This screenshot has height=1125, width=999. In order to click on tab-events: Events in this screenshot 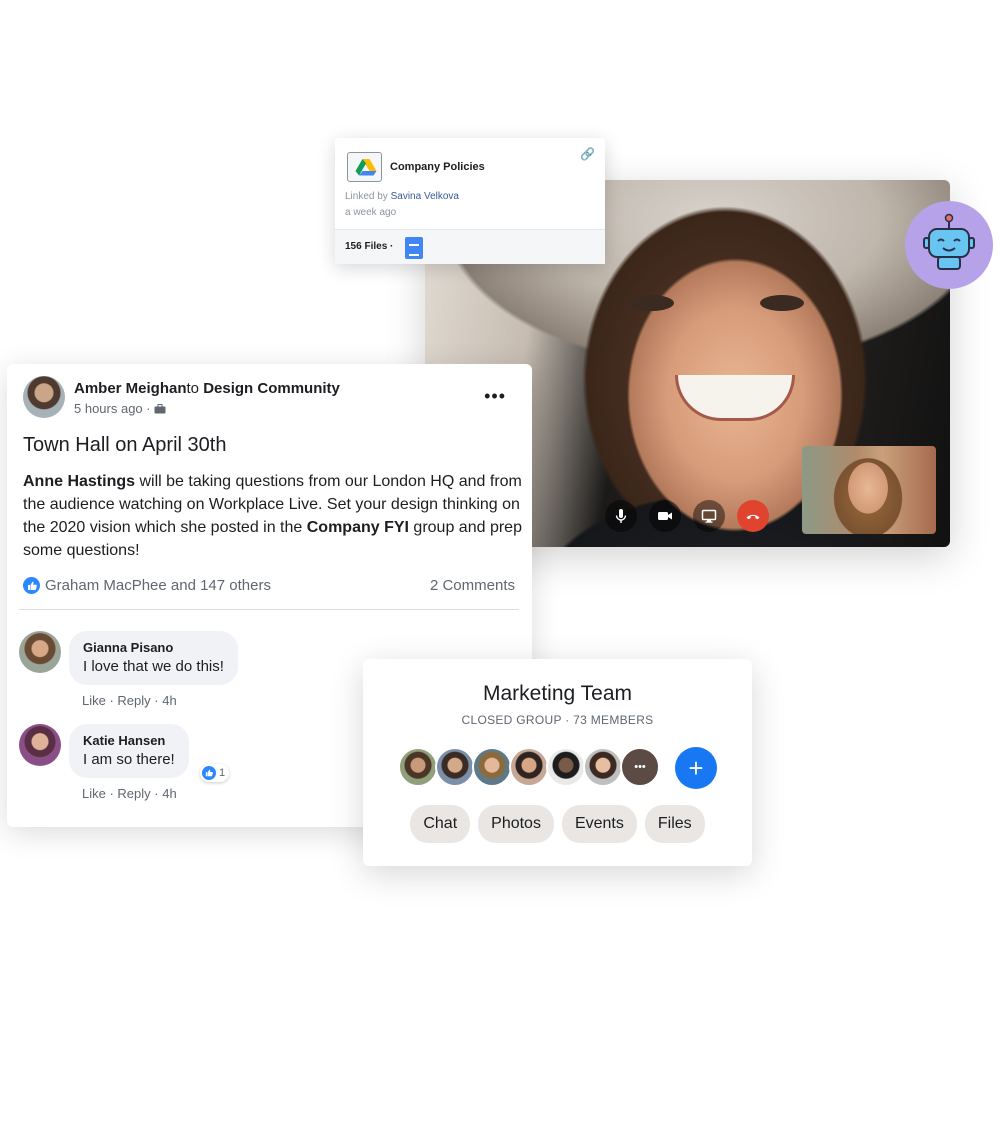, I will do `click(599, 824)`.